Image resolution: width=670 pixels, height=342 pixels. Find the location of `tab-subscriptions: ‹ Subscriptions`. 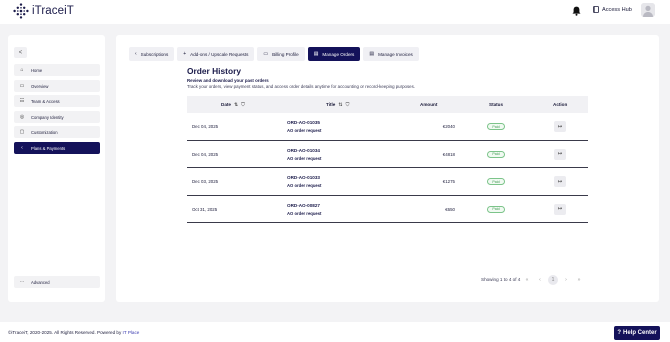

tab-subscriptions: ‹ Subscriptions is located at coordinates (152, 54).